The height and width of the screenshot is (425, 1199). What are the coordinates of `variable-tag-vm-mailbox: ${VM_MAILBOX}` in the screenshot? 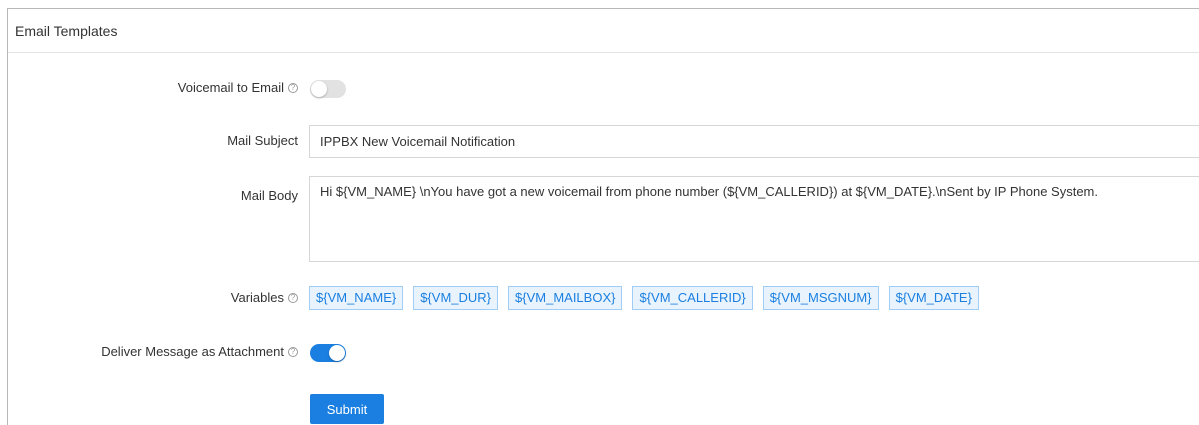 It's located at (565, 298).